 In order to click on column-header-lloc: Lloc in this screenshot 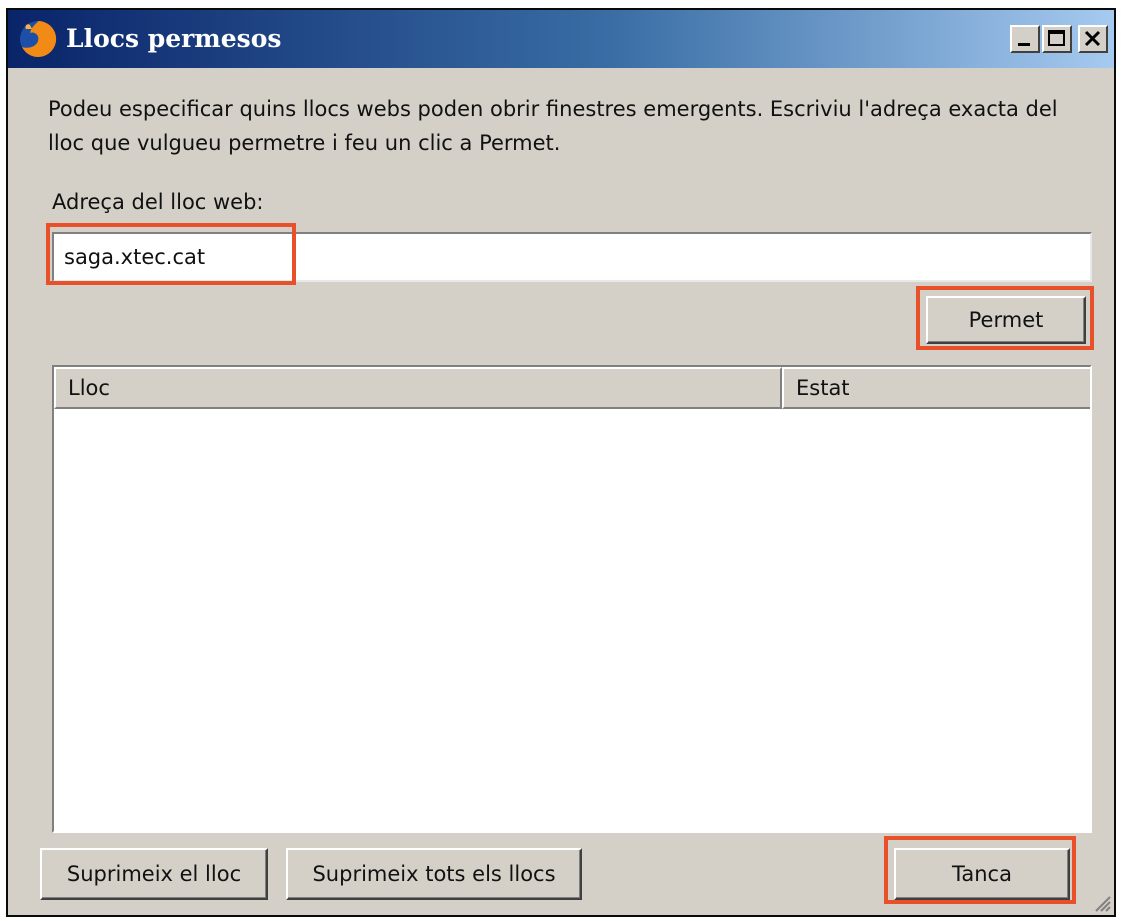, I will do `click(418, 388)`.